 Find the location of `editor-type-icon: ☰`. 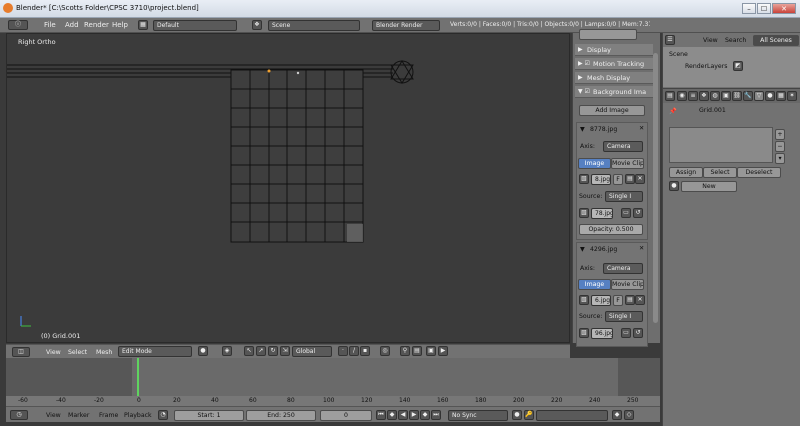

editor-type-icon: ☰ is located at coordinates (670, 40).